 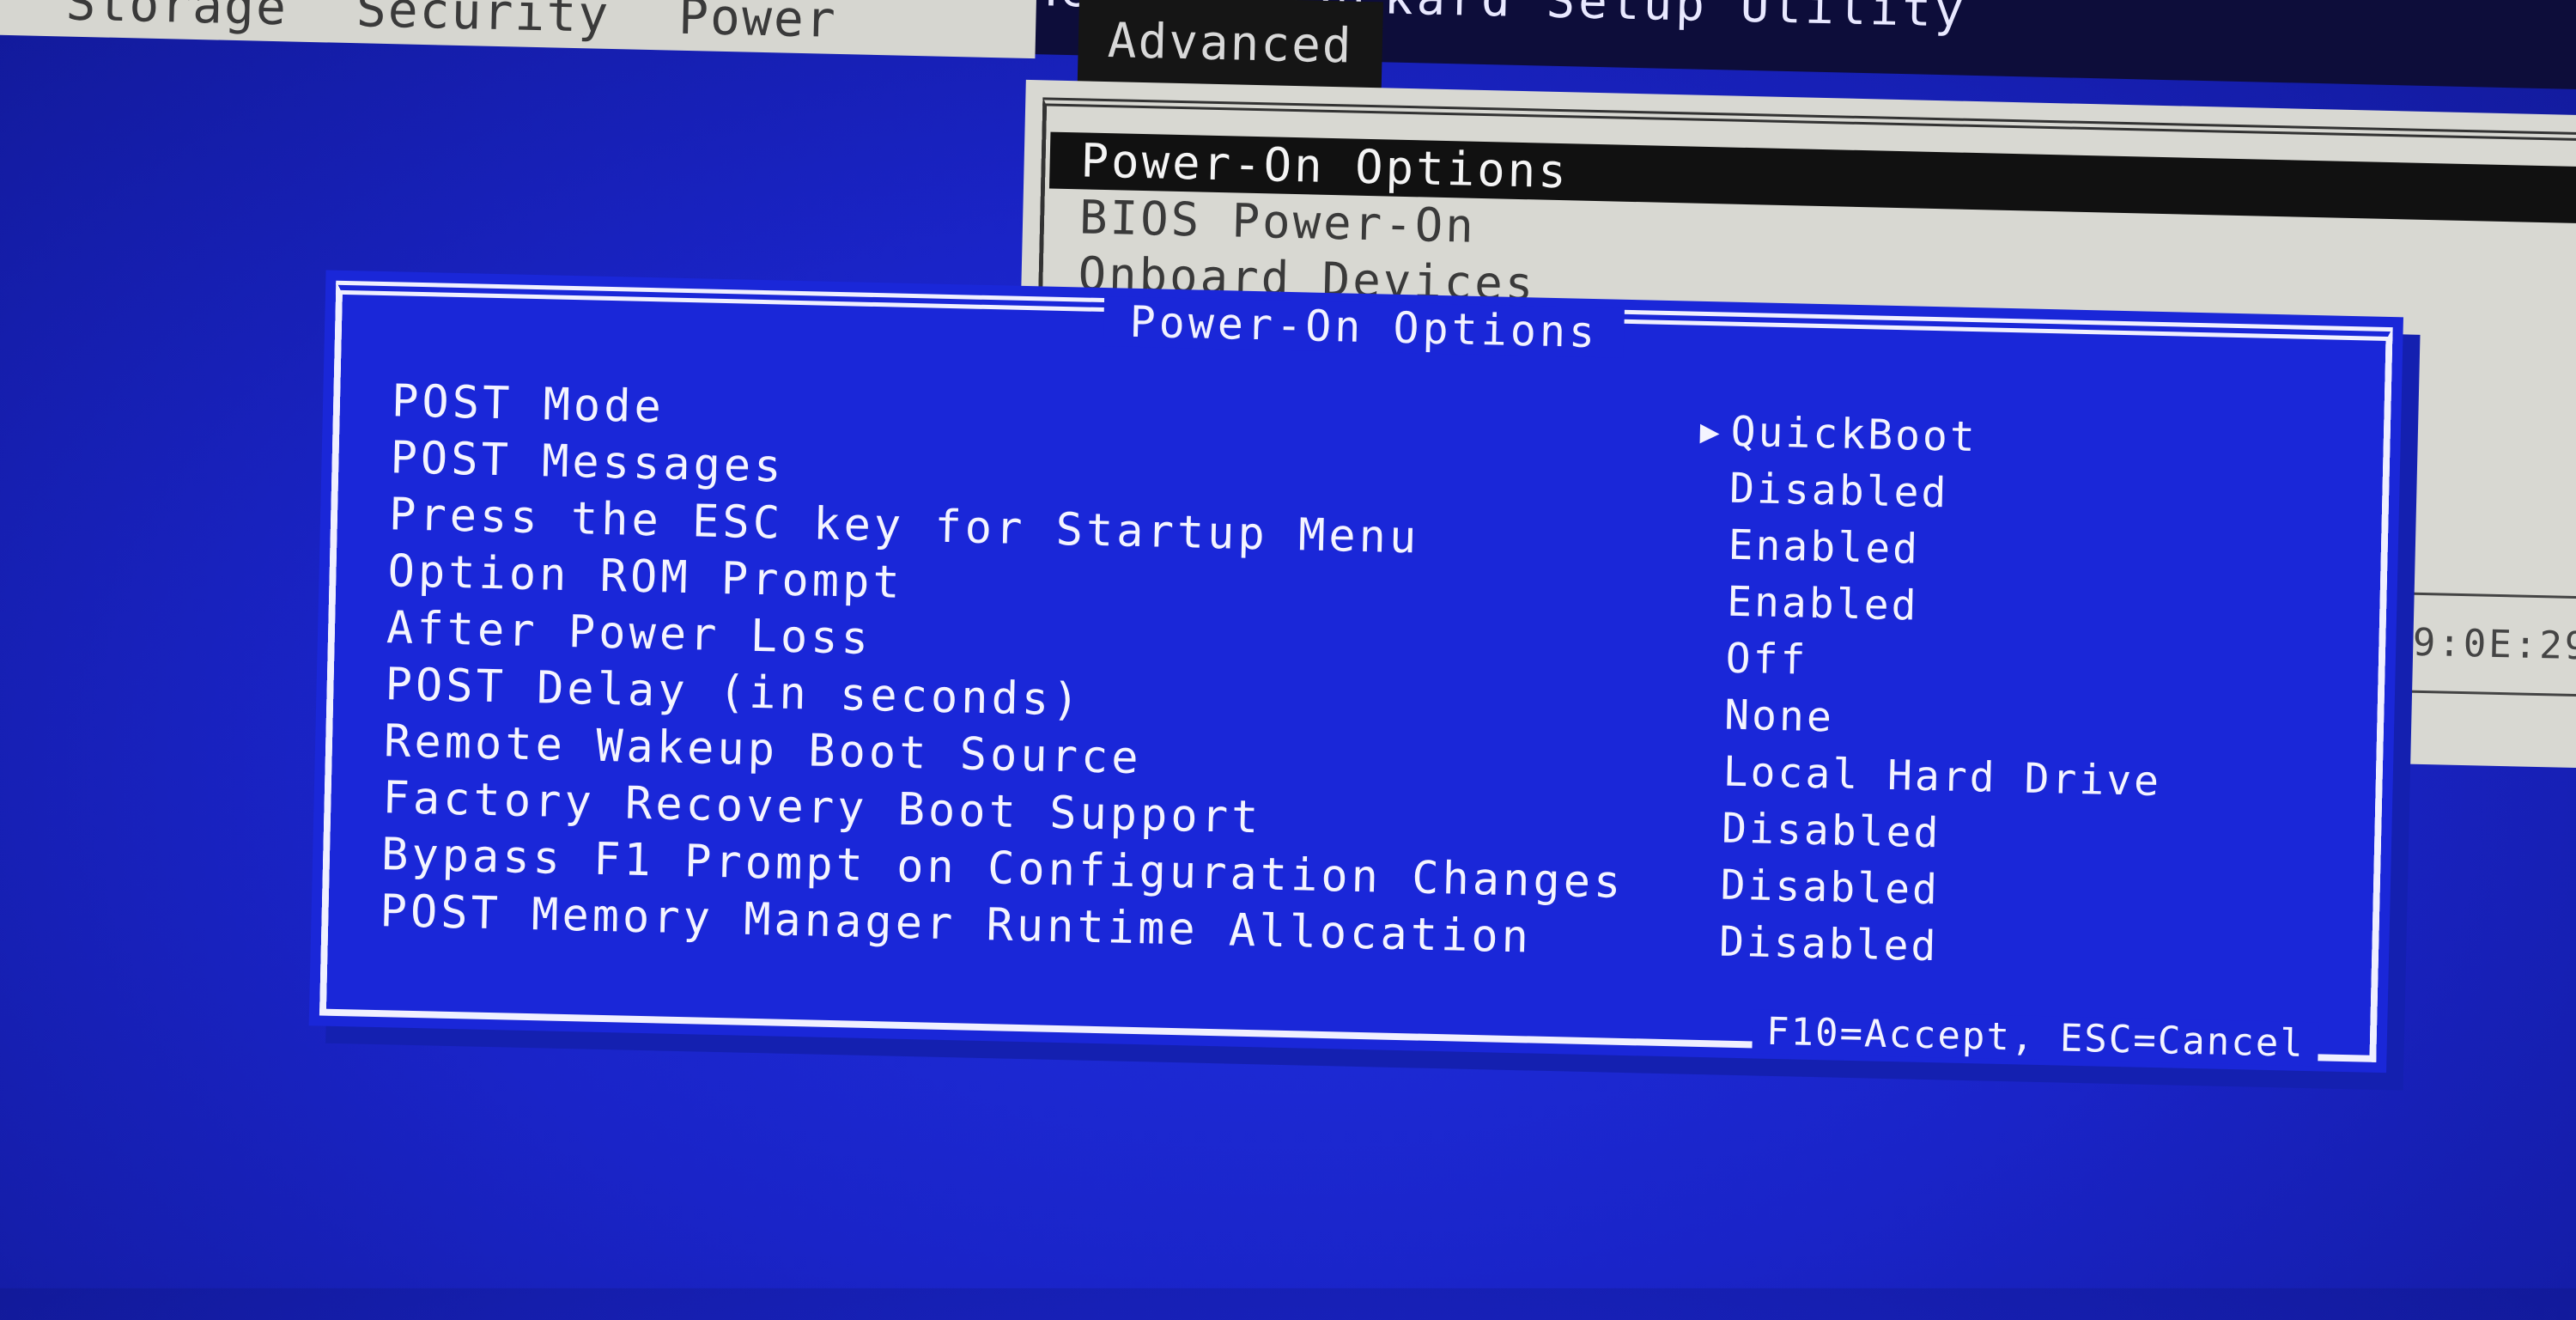 What do you see at coordinates (483, 25) in the screenshot?
I see `tab-security: Security` at bounding box center [483, 25].